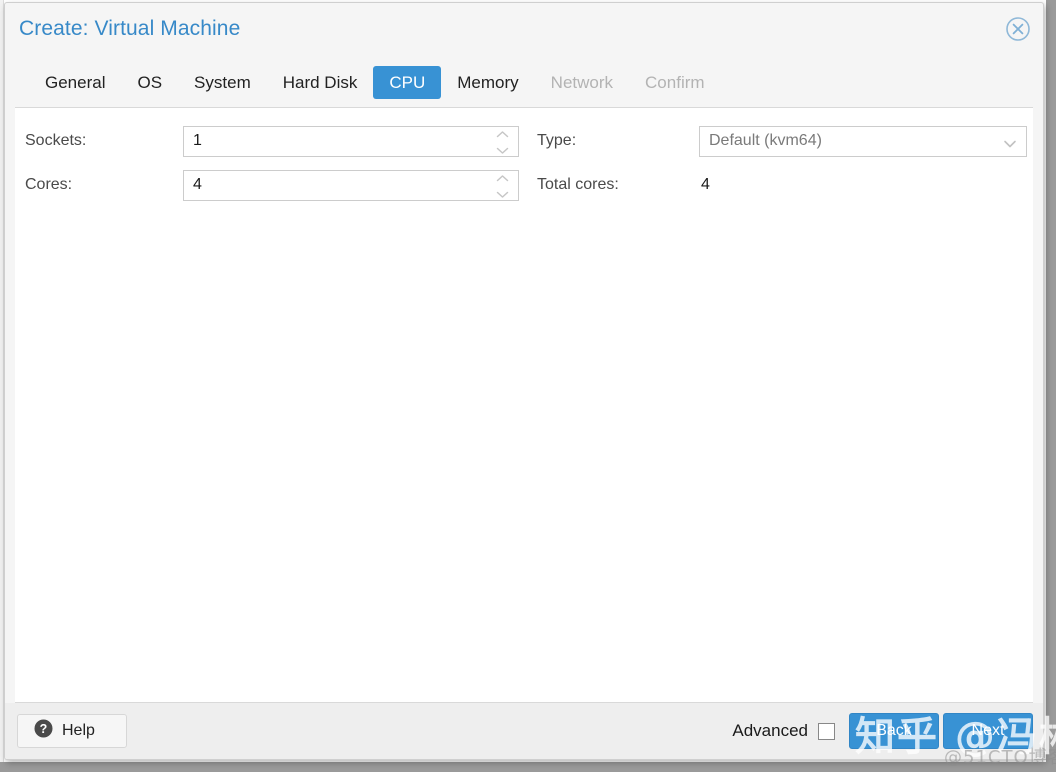 This screenshot has width=1056, height=772. What do you see at coordinates (777, 162) in the screenshot?
I see `form-column-right: Type: Default (kvm64) Total cores: 4` at bounding box center [777, 162].